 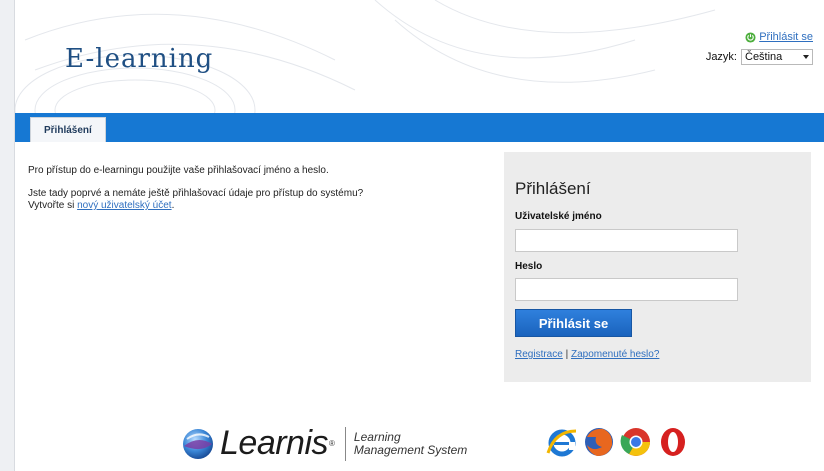 What do you see at coordinates (599, 442) in the screenshot?
I see `firefox-icon` at bounding box center [599, 442].